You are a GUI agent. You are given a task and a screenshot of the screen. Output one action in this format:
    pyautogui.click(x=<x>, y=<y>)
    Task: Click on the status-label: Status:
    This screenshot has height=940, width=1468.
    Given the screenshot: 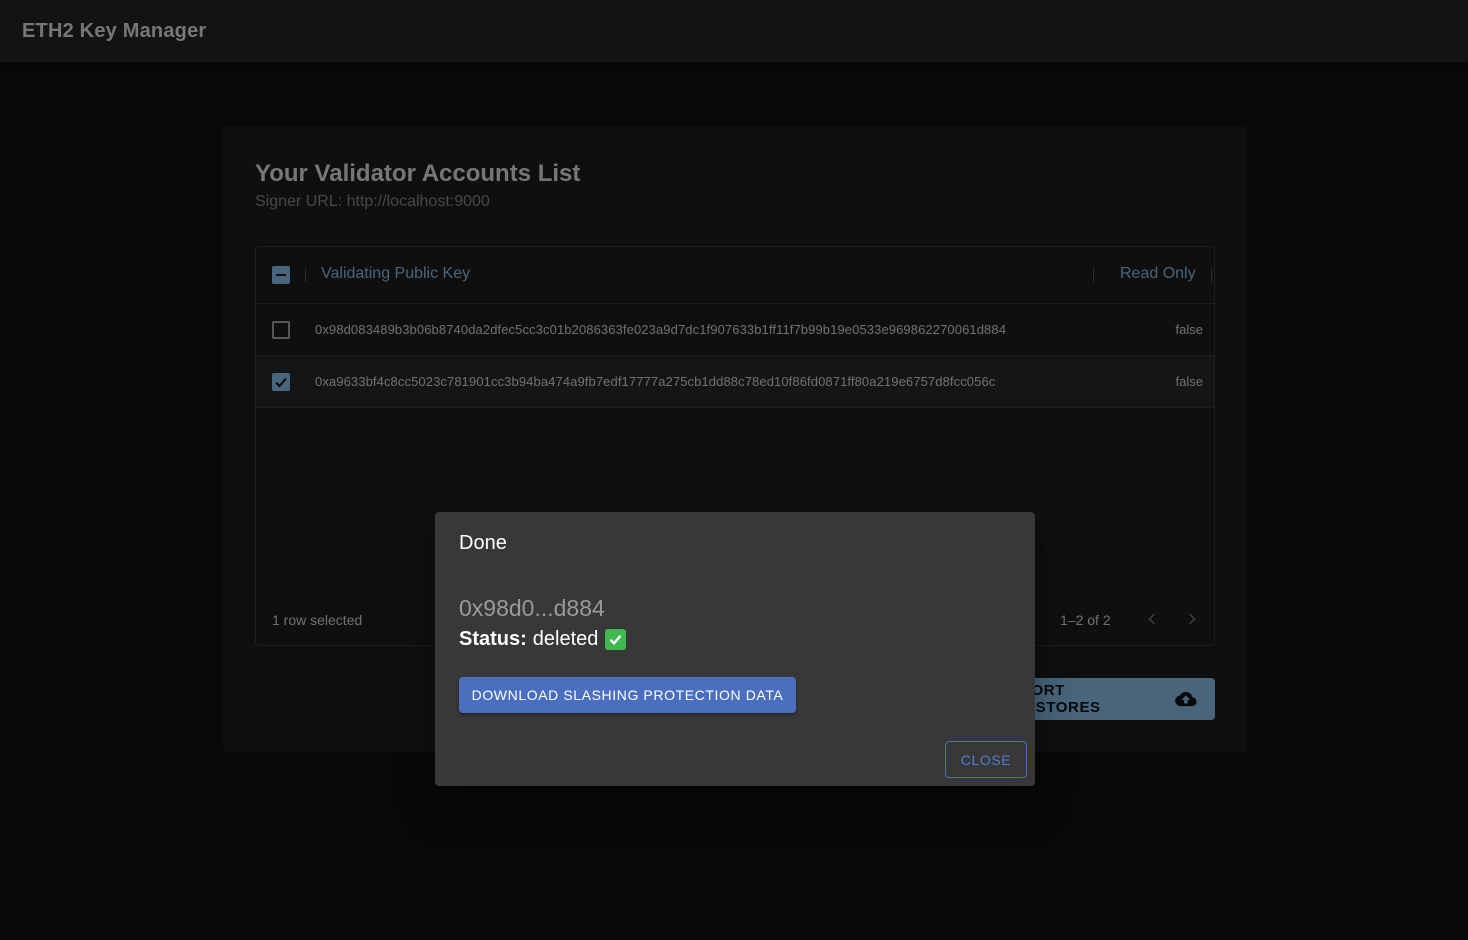 What is the action you would take?
    pyautogui.click(x=493, y=639)
    